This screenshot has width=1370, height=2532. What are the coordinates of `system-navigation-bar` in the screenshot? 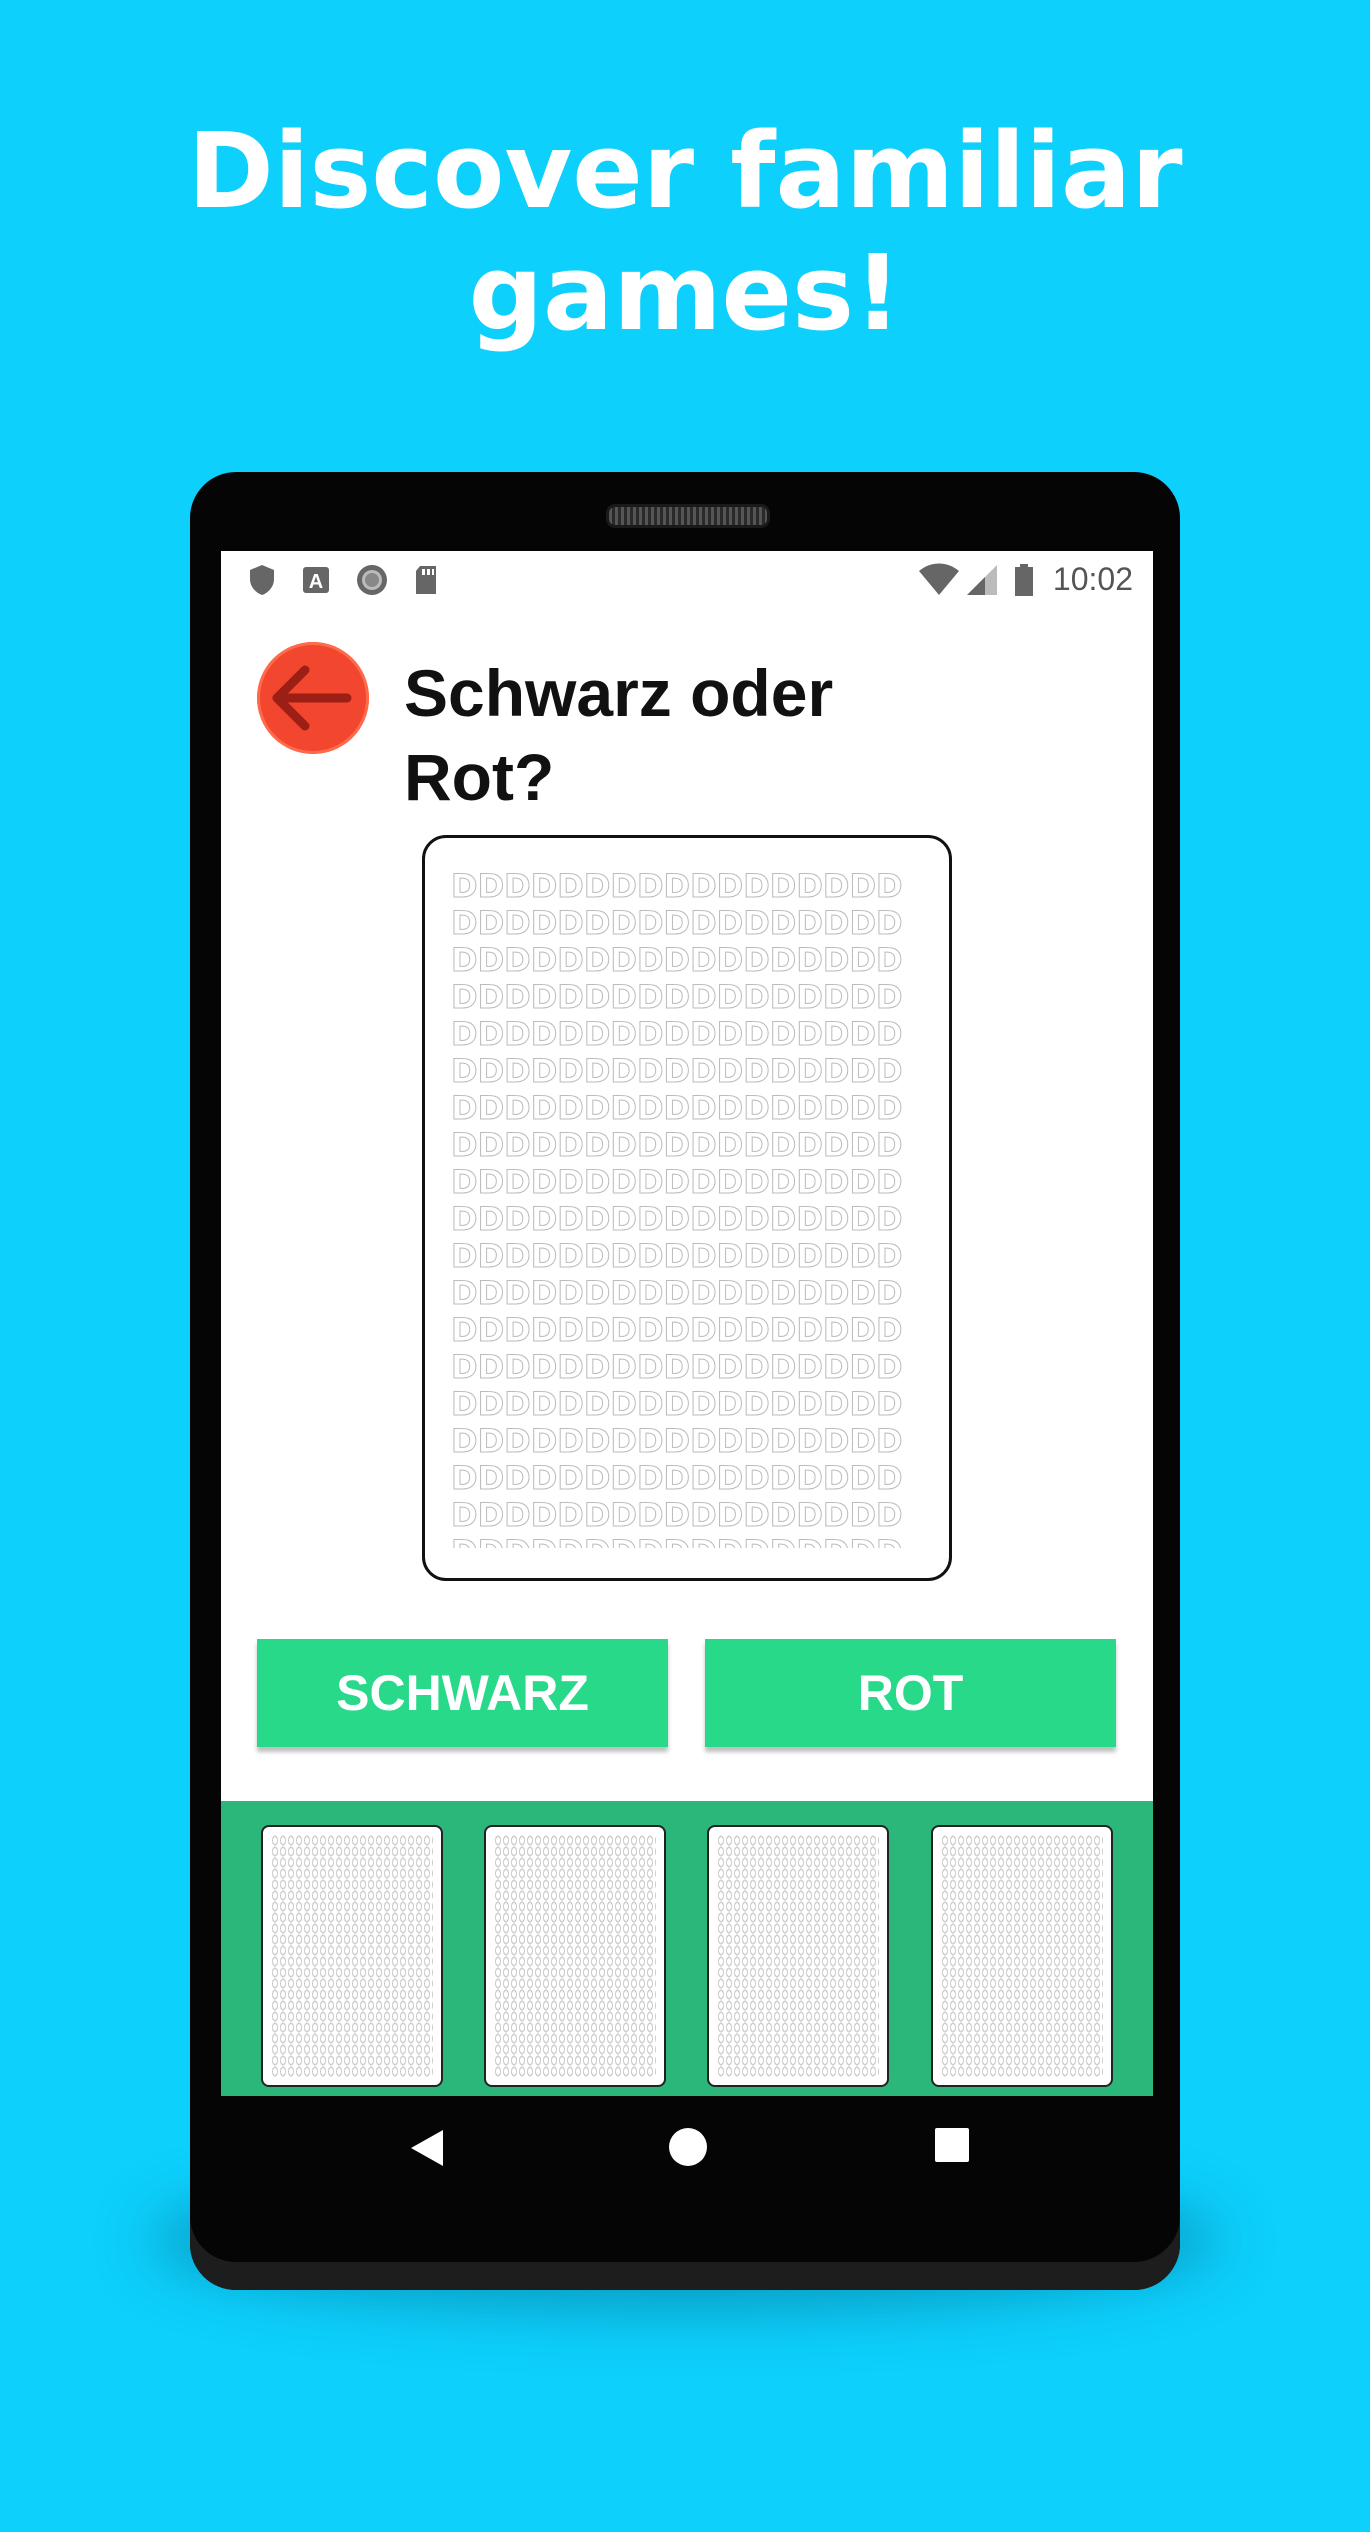 It's located at (687, 2151).